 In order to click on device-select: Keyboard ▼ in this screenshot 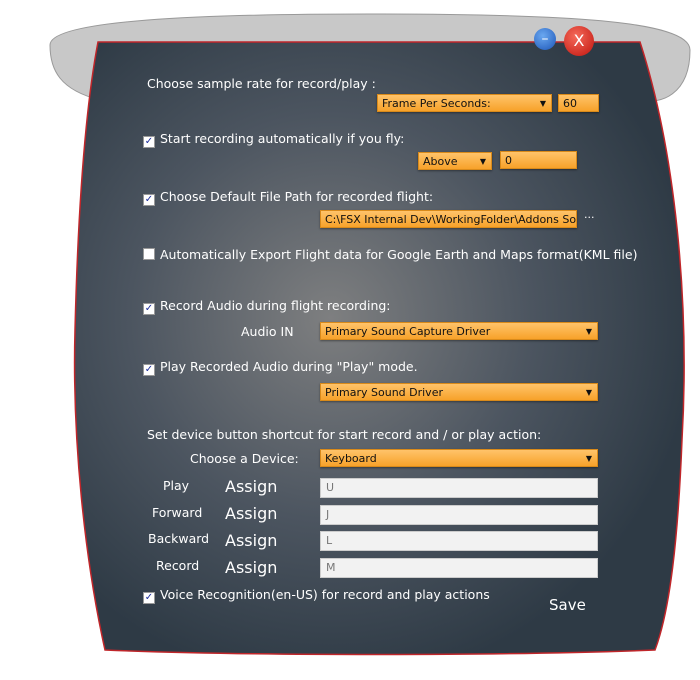, I will do `click(459, 458)`.